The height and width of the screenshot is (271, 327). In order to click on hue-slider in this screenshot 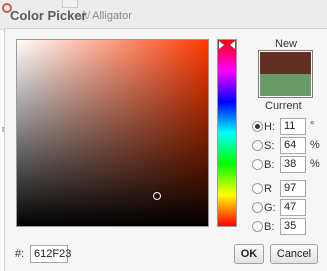, I will do `click(227, 133)`.